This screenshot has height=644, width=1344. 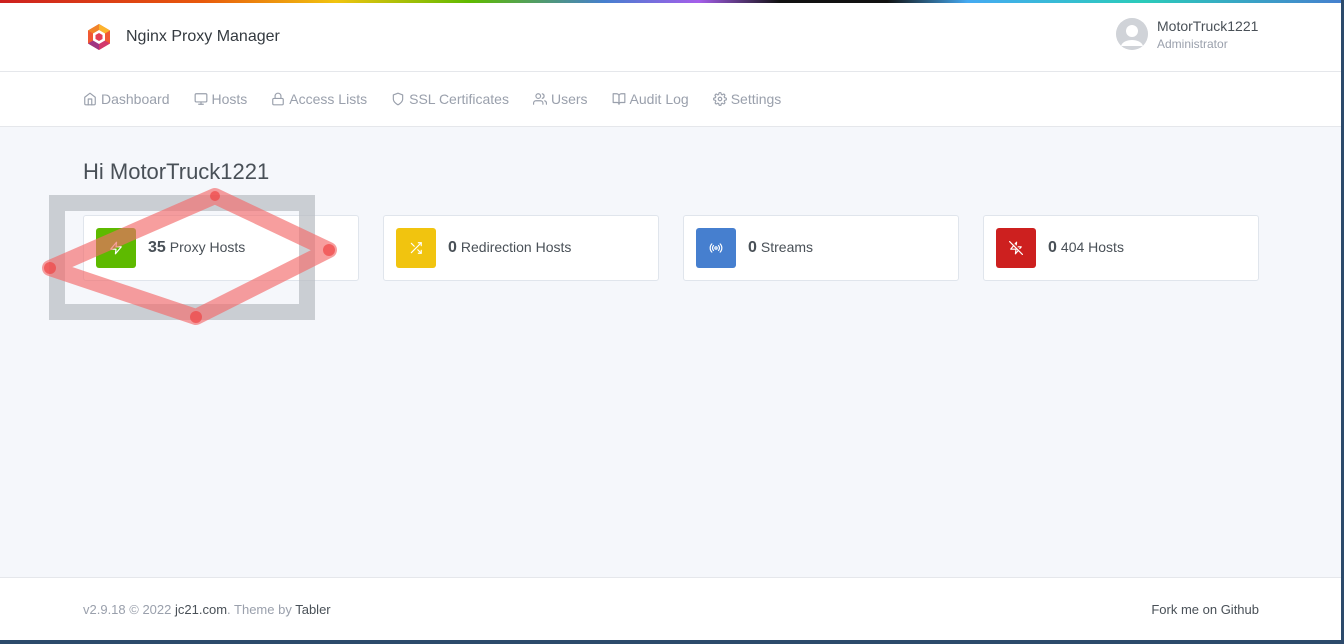 I want to click on monitor-icon, so click(x=200, y=99).